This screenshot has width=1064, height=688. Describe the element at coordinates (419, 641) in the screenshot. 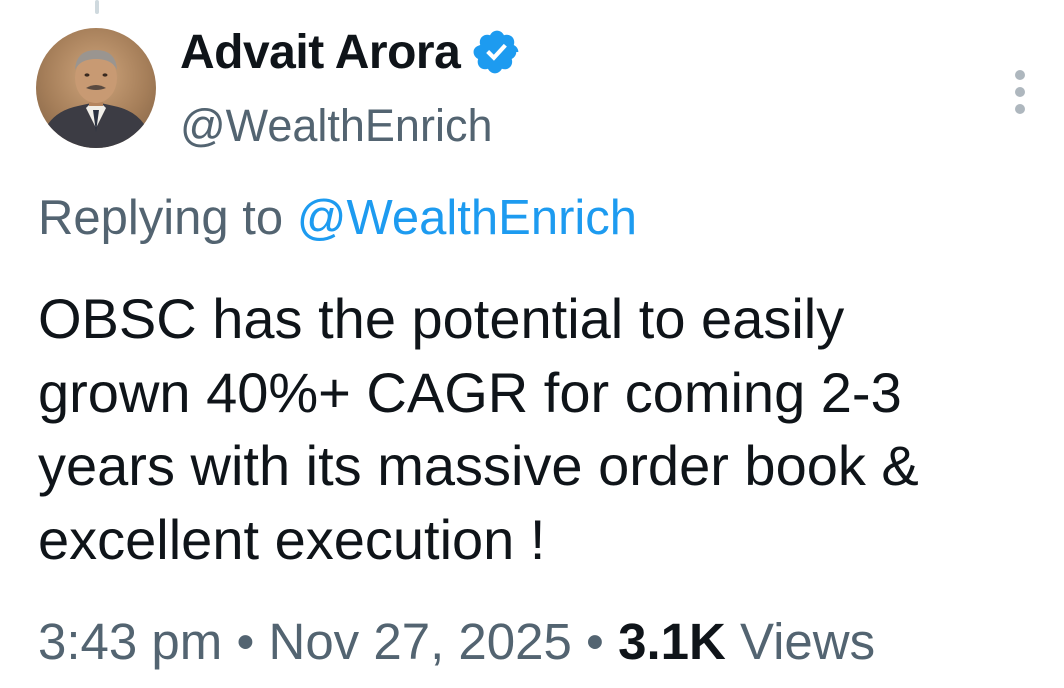

I see `tweet-date: Nov 27, 2025` at that location.